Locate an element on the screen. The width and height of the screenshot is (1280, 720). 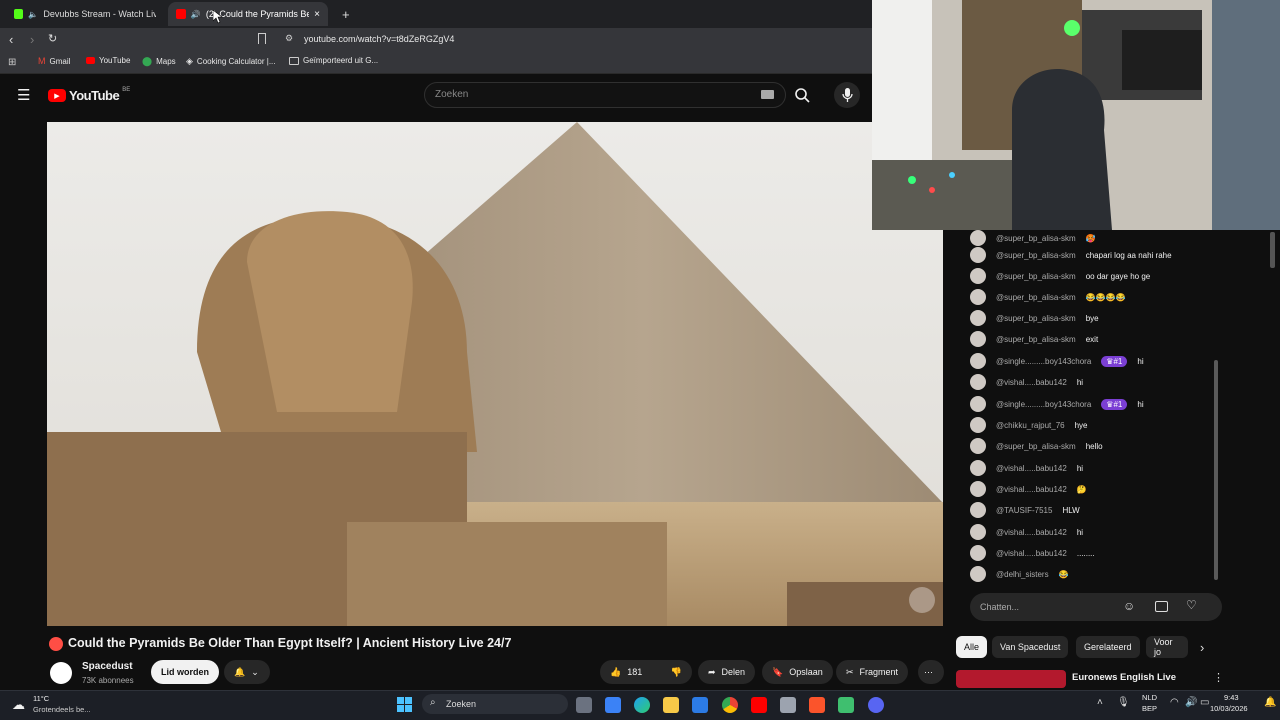
new-tab-button: + is located at coordinates (346, 14).